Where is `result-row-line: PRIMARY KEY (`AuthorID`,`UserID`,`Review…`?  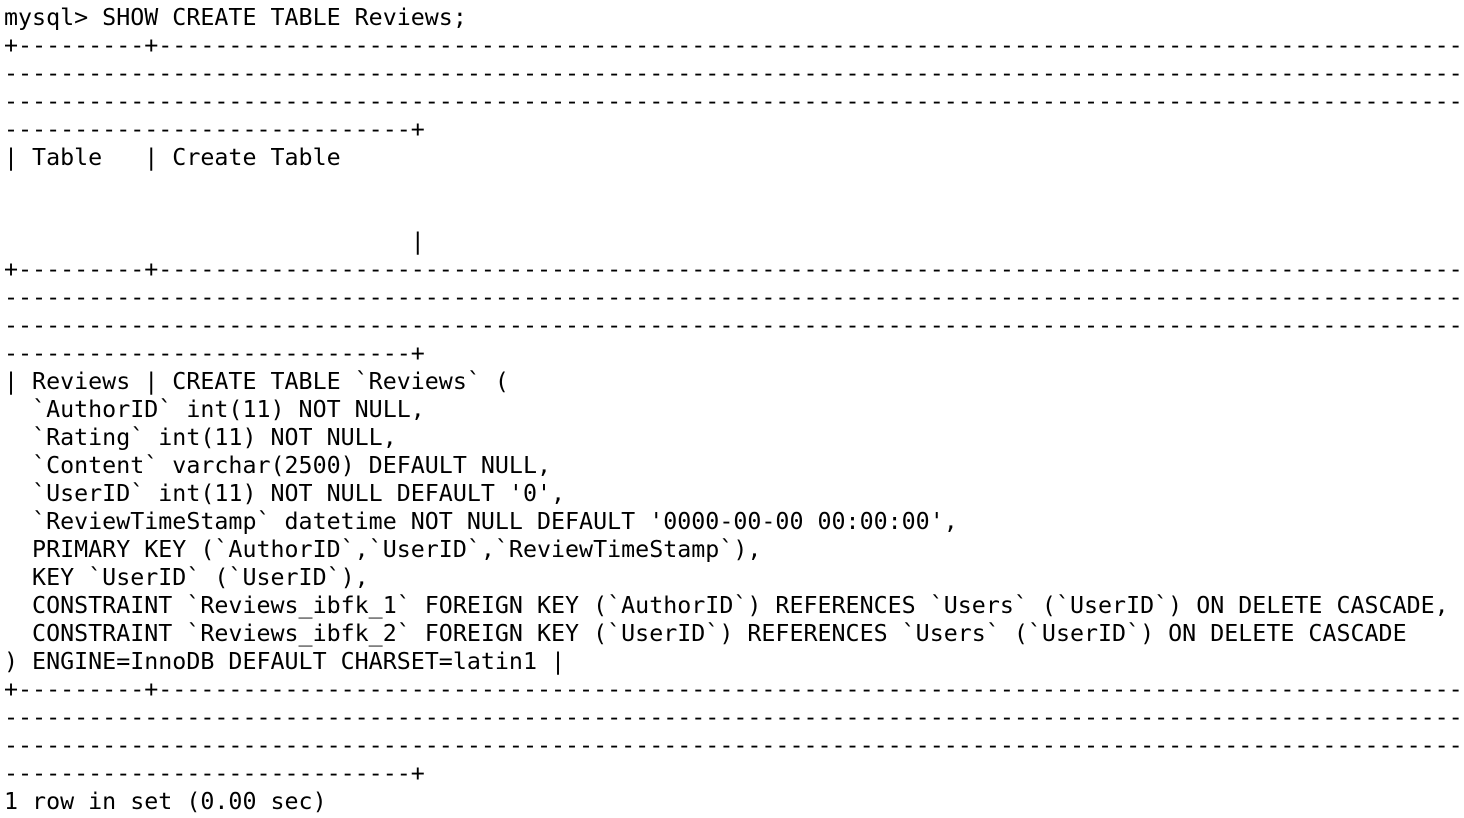
result-row-line: PRIMARY KEY (`AuthorID`,`UserID`,`Review… is located at coordinates (383, 549).